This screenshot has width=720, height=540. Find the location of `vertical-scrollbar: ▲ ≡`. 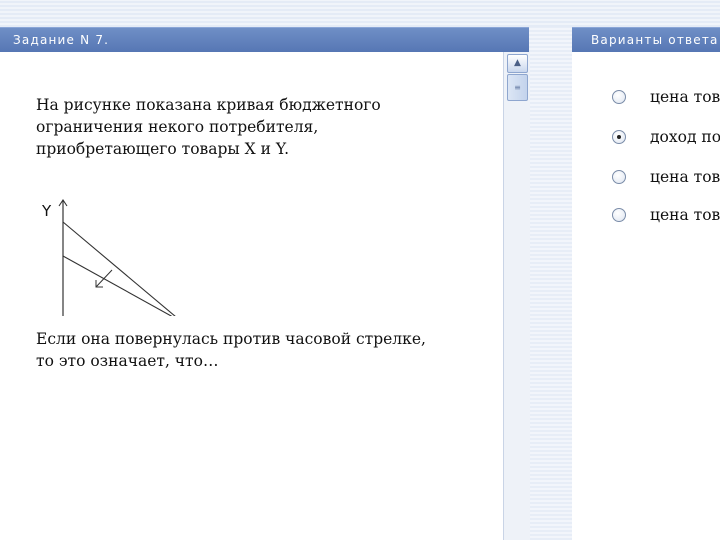

vertical-scrollbar: ▲ ≡ is located at coordinates (516, 296).